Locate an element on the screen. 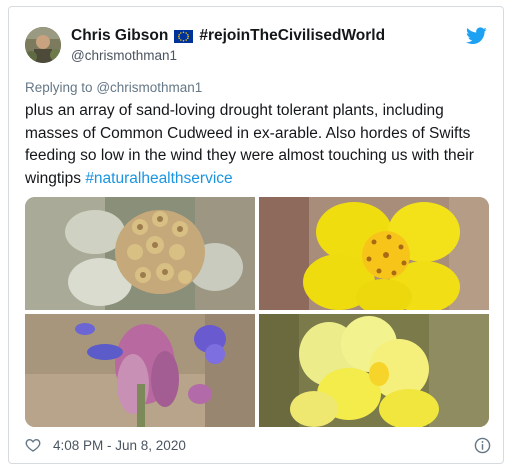 Image resolution: width=520 pixels, height=471 pixels. info-icon is located at coordinates (482, 445).